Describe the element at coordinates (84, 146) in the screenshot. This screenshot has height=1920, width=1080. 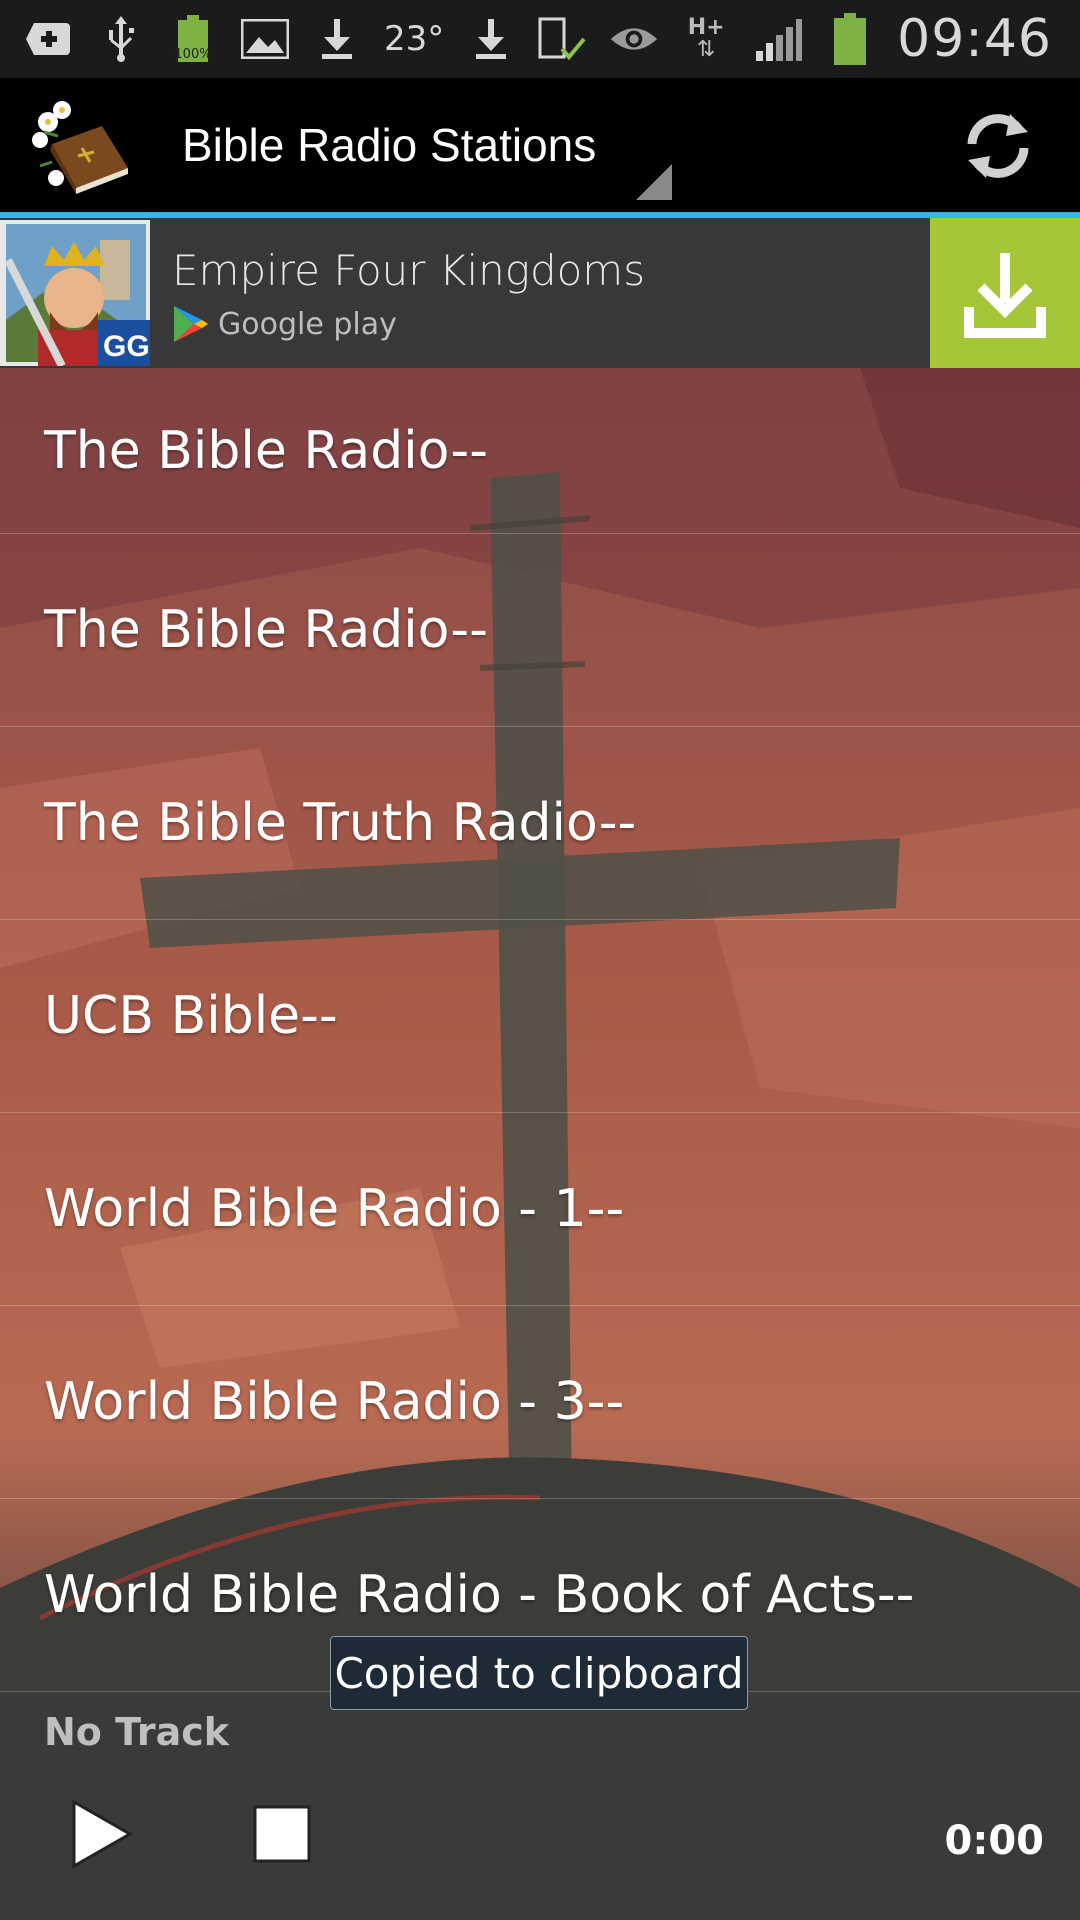
I see `bible-app-icon` at that location.